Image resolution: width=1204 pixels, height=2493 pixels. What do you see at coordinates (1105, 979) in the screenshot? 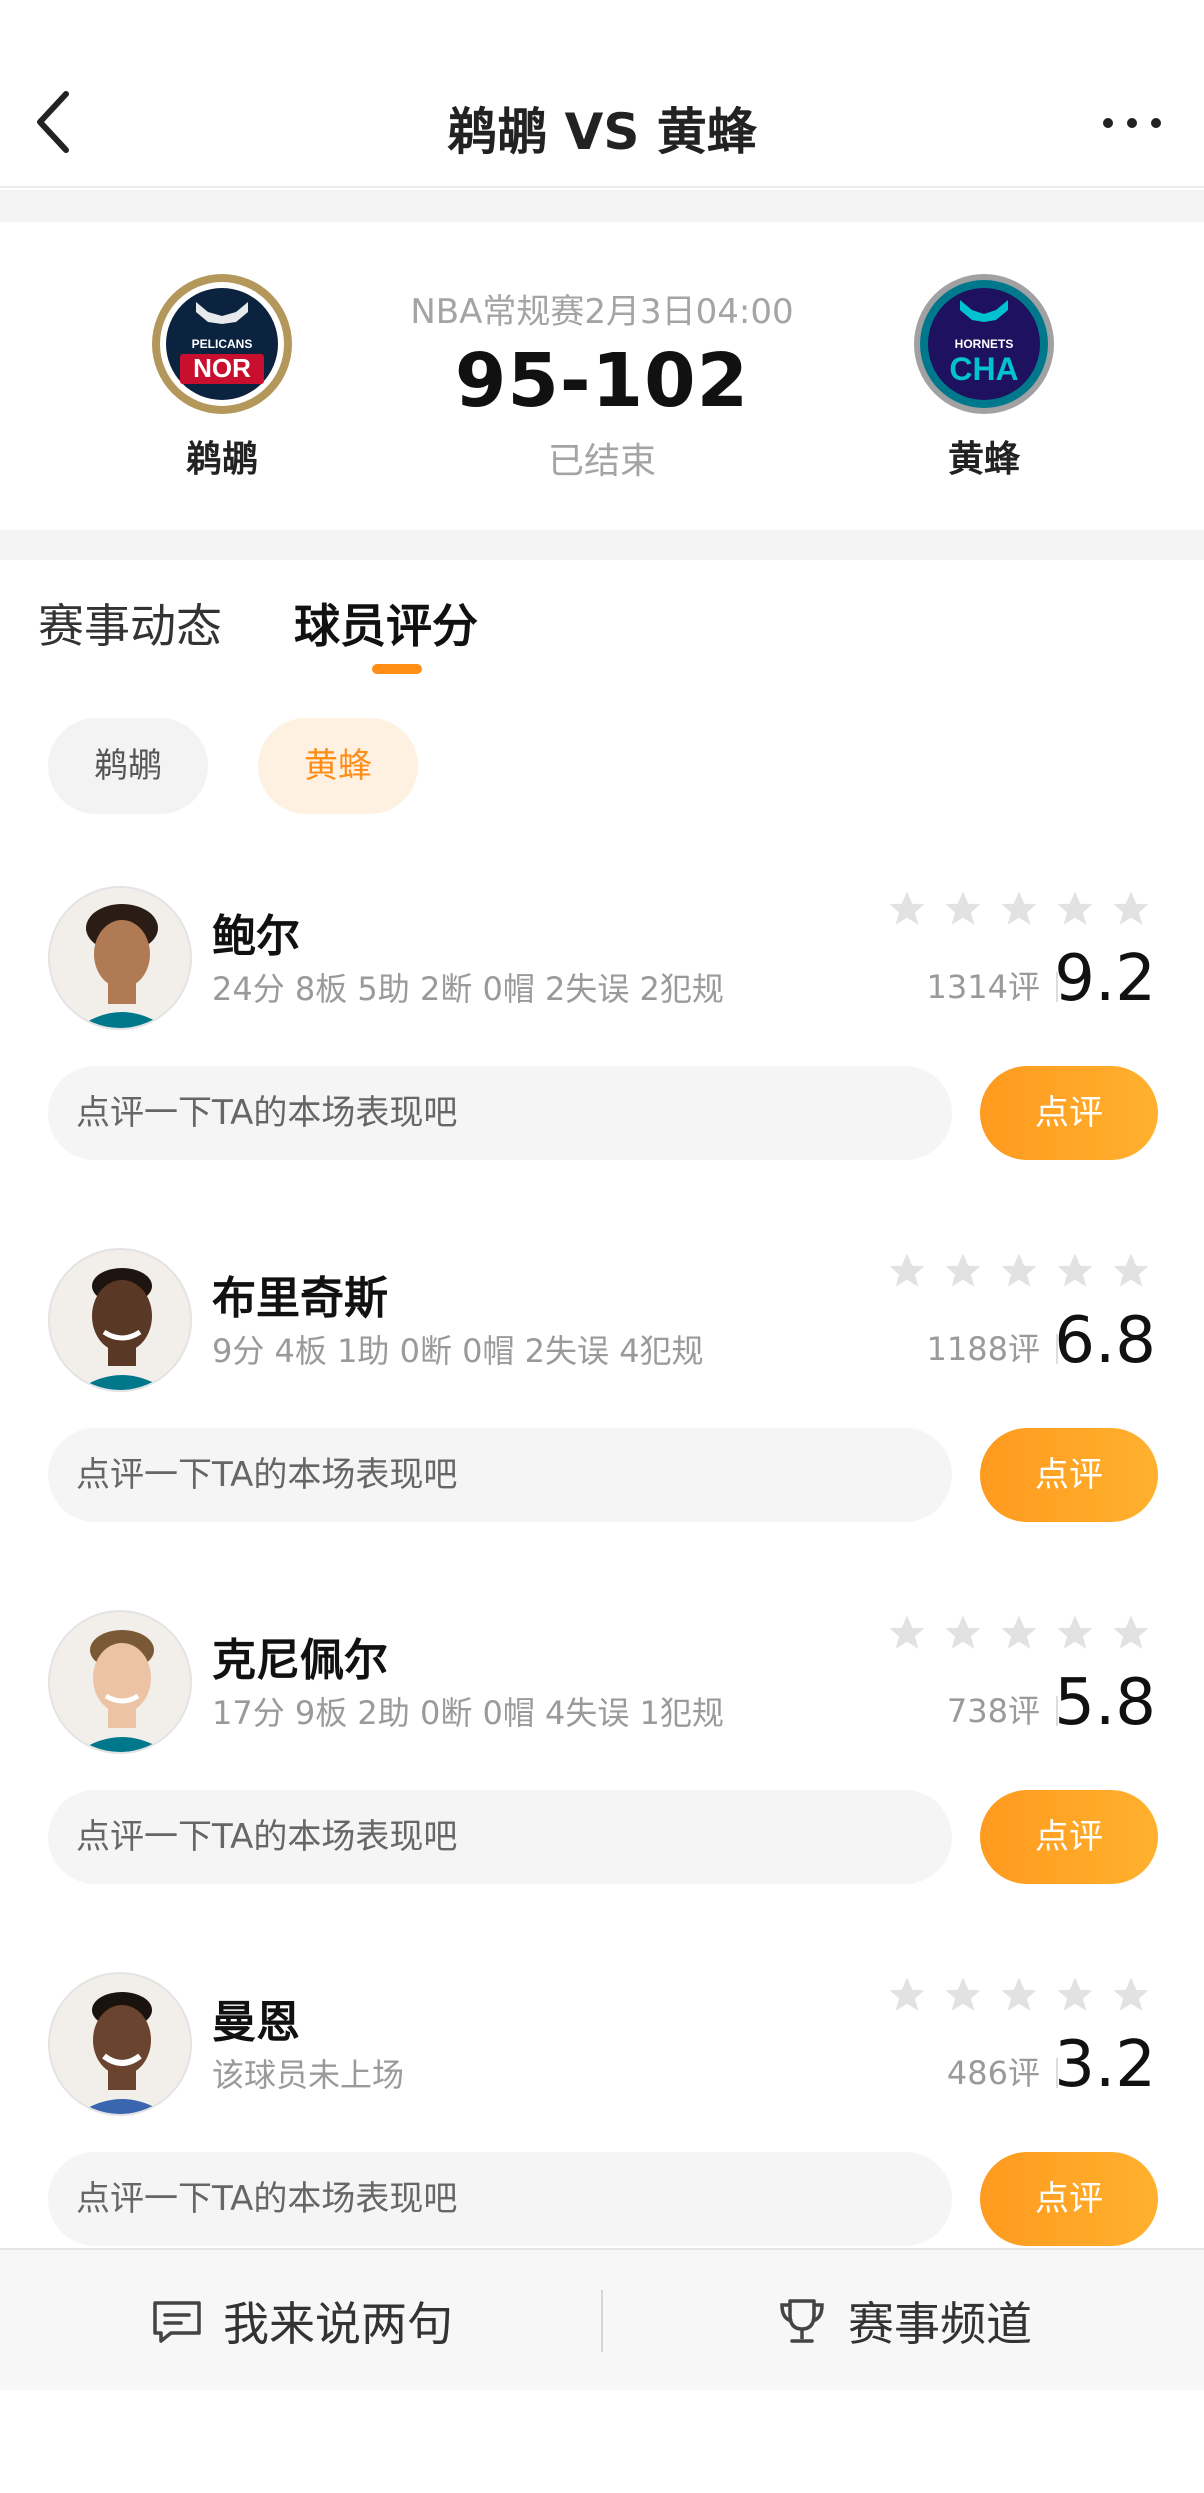
I see `rating-score: 9.2` at bounding box center [1105, 979].